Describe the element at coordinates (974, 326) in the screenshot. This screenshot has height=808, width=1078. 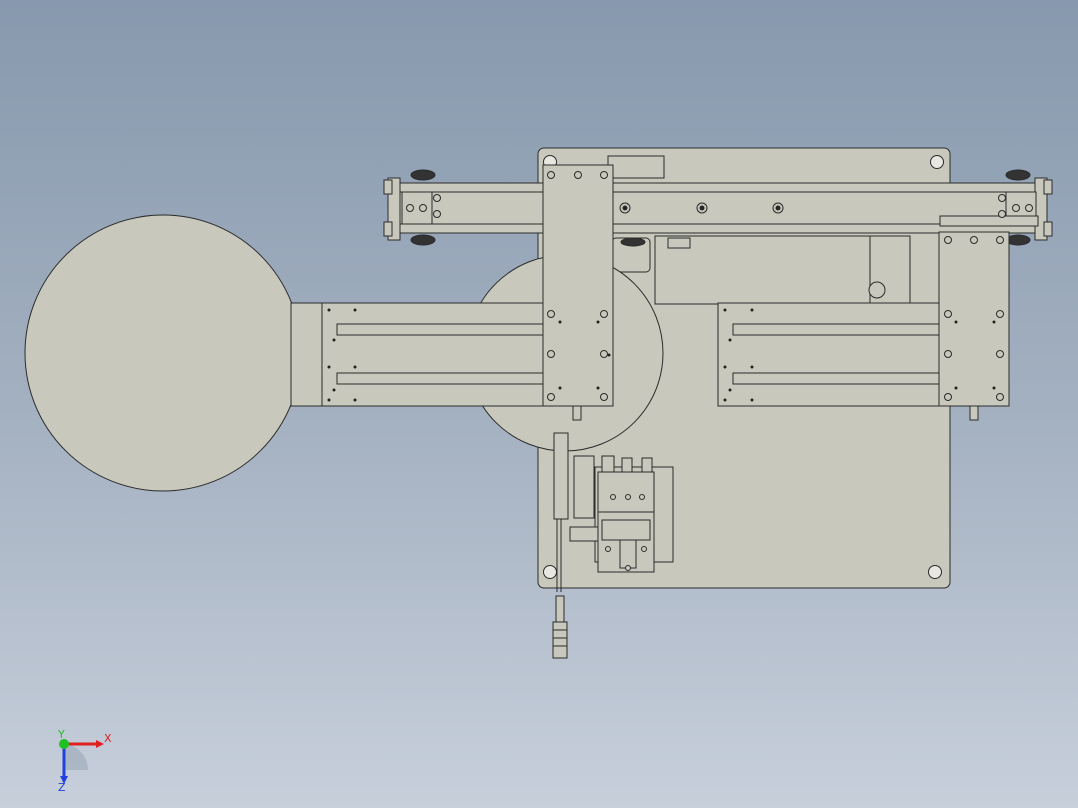
I see `right-carriage` at that location.